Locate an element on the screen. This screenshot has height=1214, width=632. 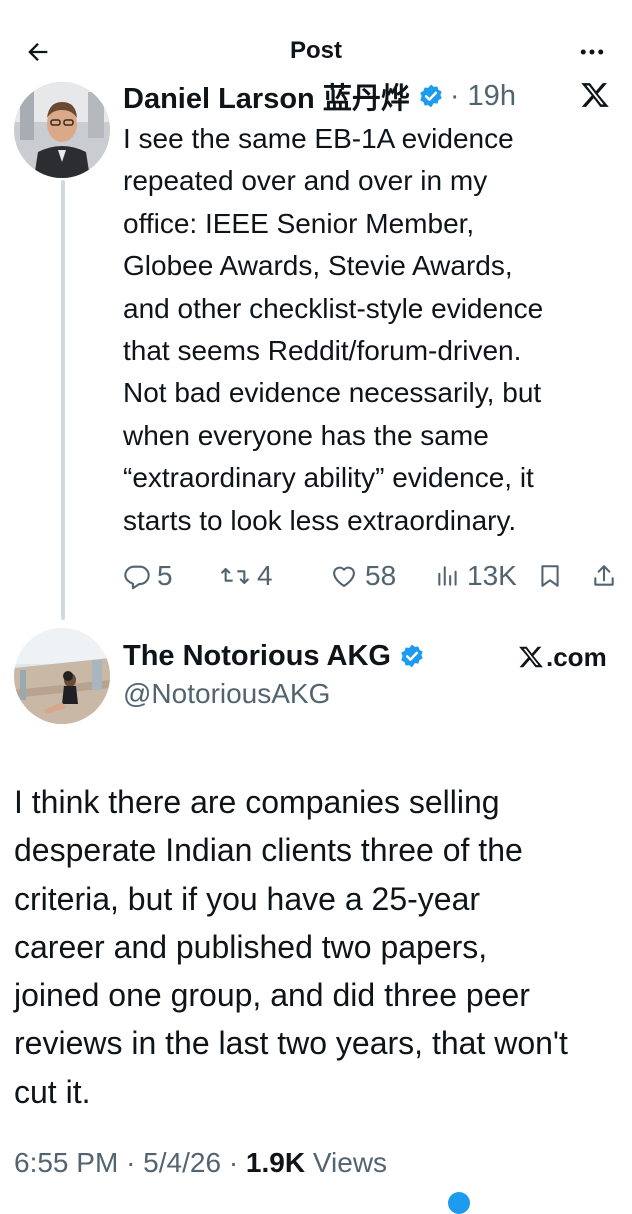
embedded-tweet-header: The Notorious AKG is located at coordinates (274, 656).